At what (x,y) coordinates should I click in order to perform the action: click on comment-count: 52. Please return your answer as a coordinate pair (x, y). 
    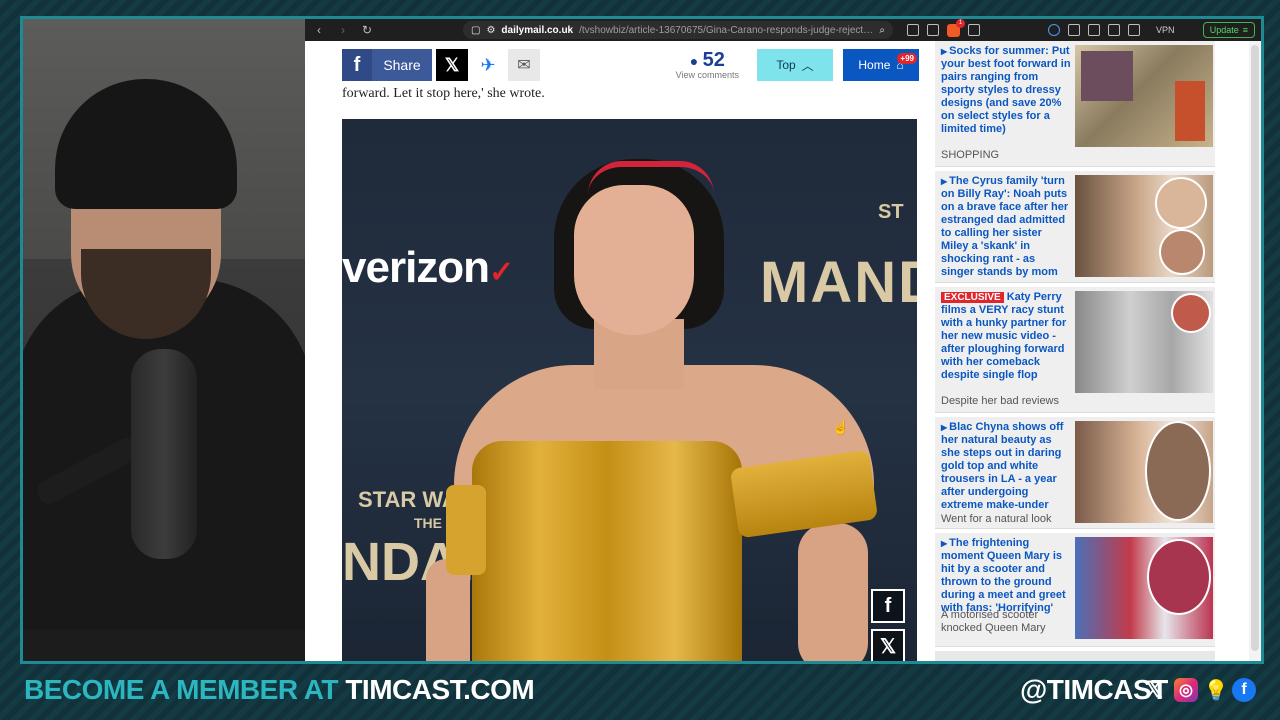
    Looking at the image, I should click on (713, 60).